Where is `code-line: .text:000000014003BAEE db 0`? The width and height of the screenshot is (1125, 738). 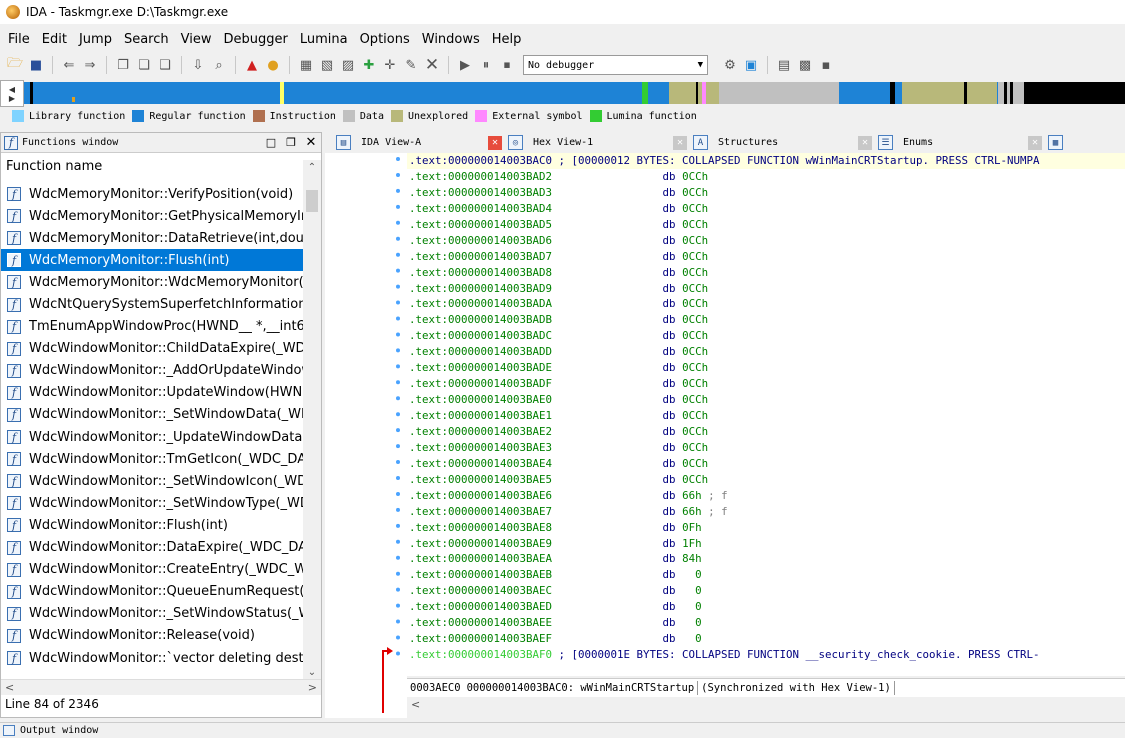
code-line: .text:000000014003BAEE db 0 is located at coordinates (766, 623).